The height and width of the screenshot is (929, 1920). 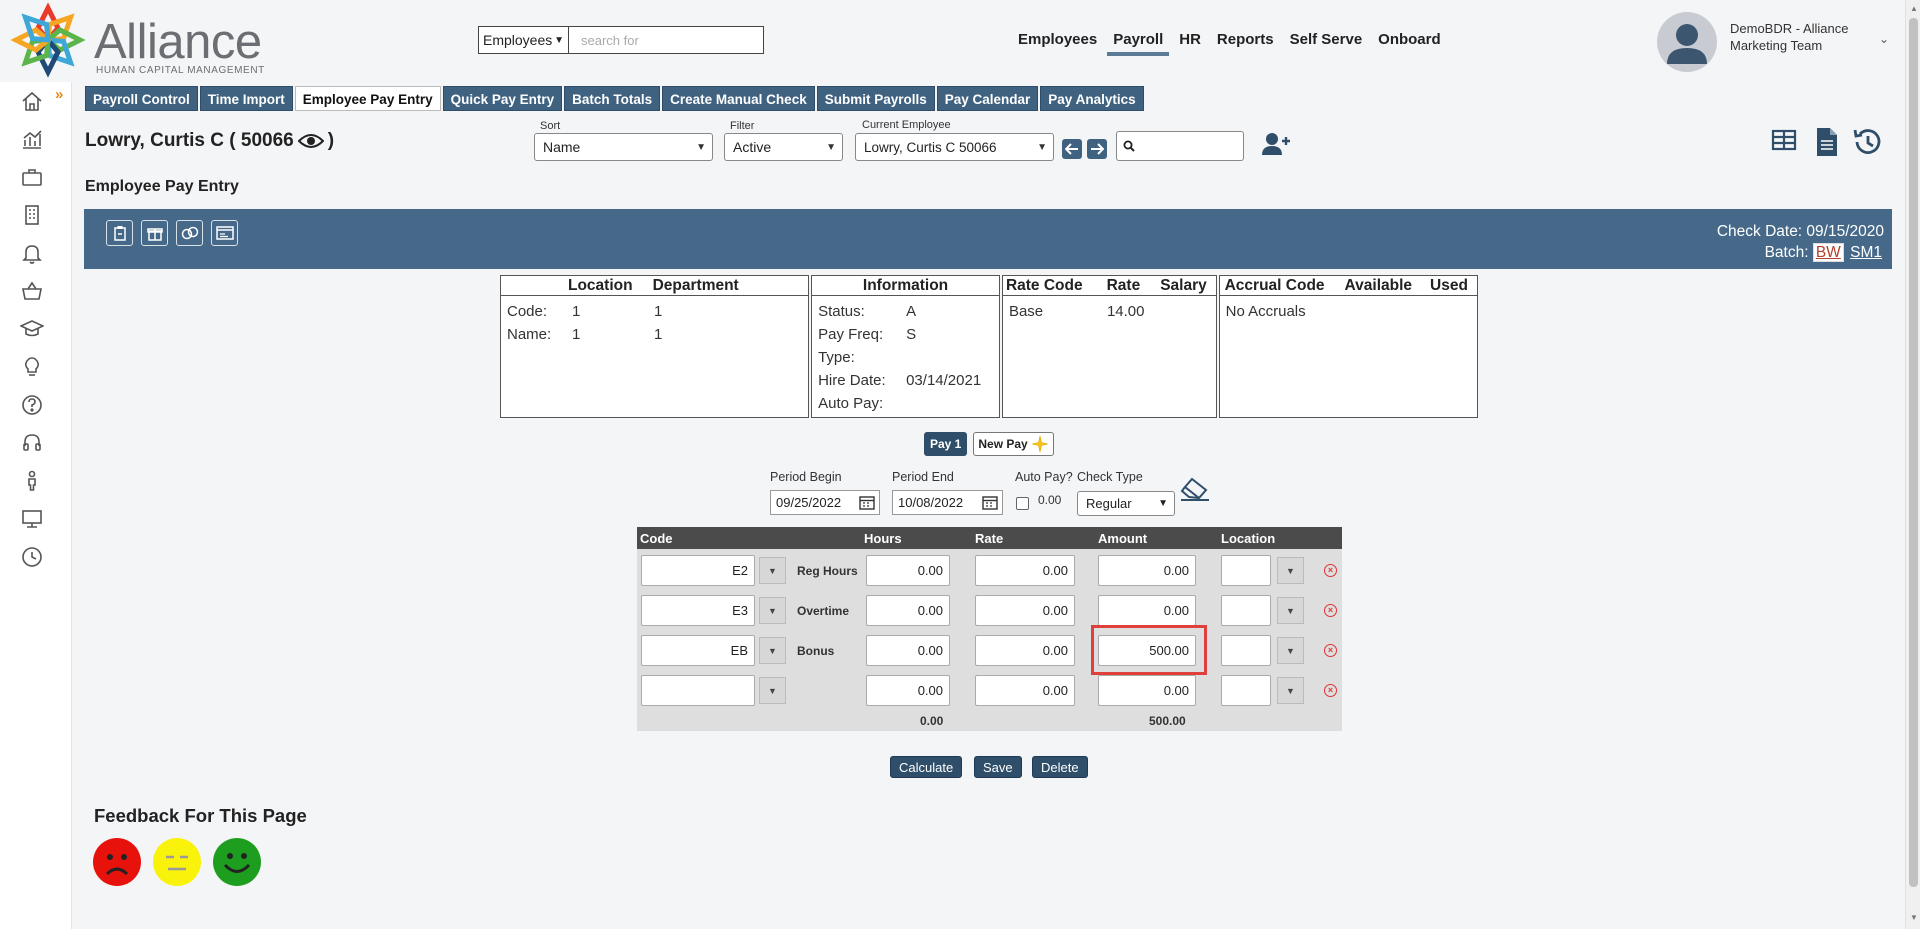 I want to click on monitor-icon, so click(x=32, y=519).